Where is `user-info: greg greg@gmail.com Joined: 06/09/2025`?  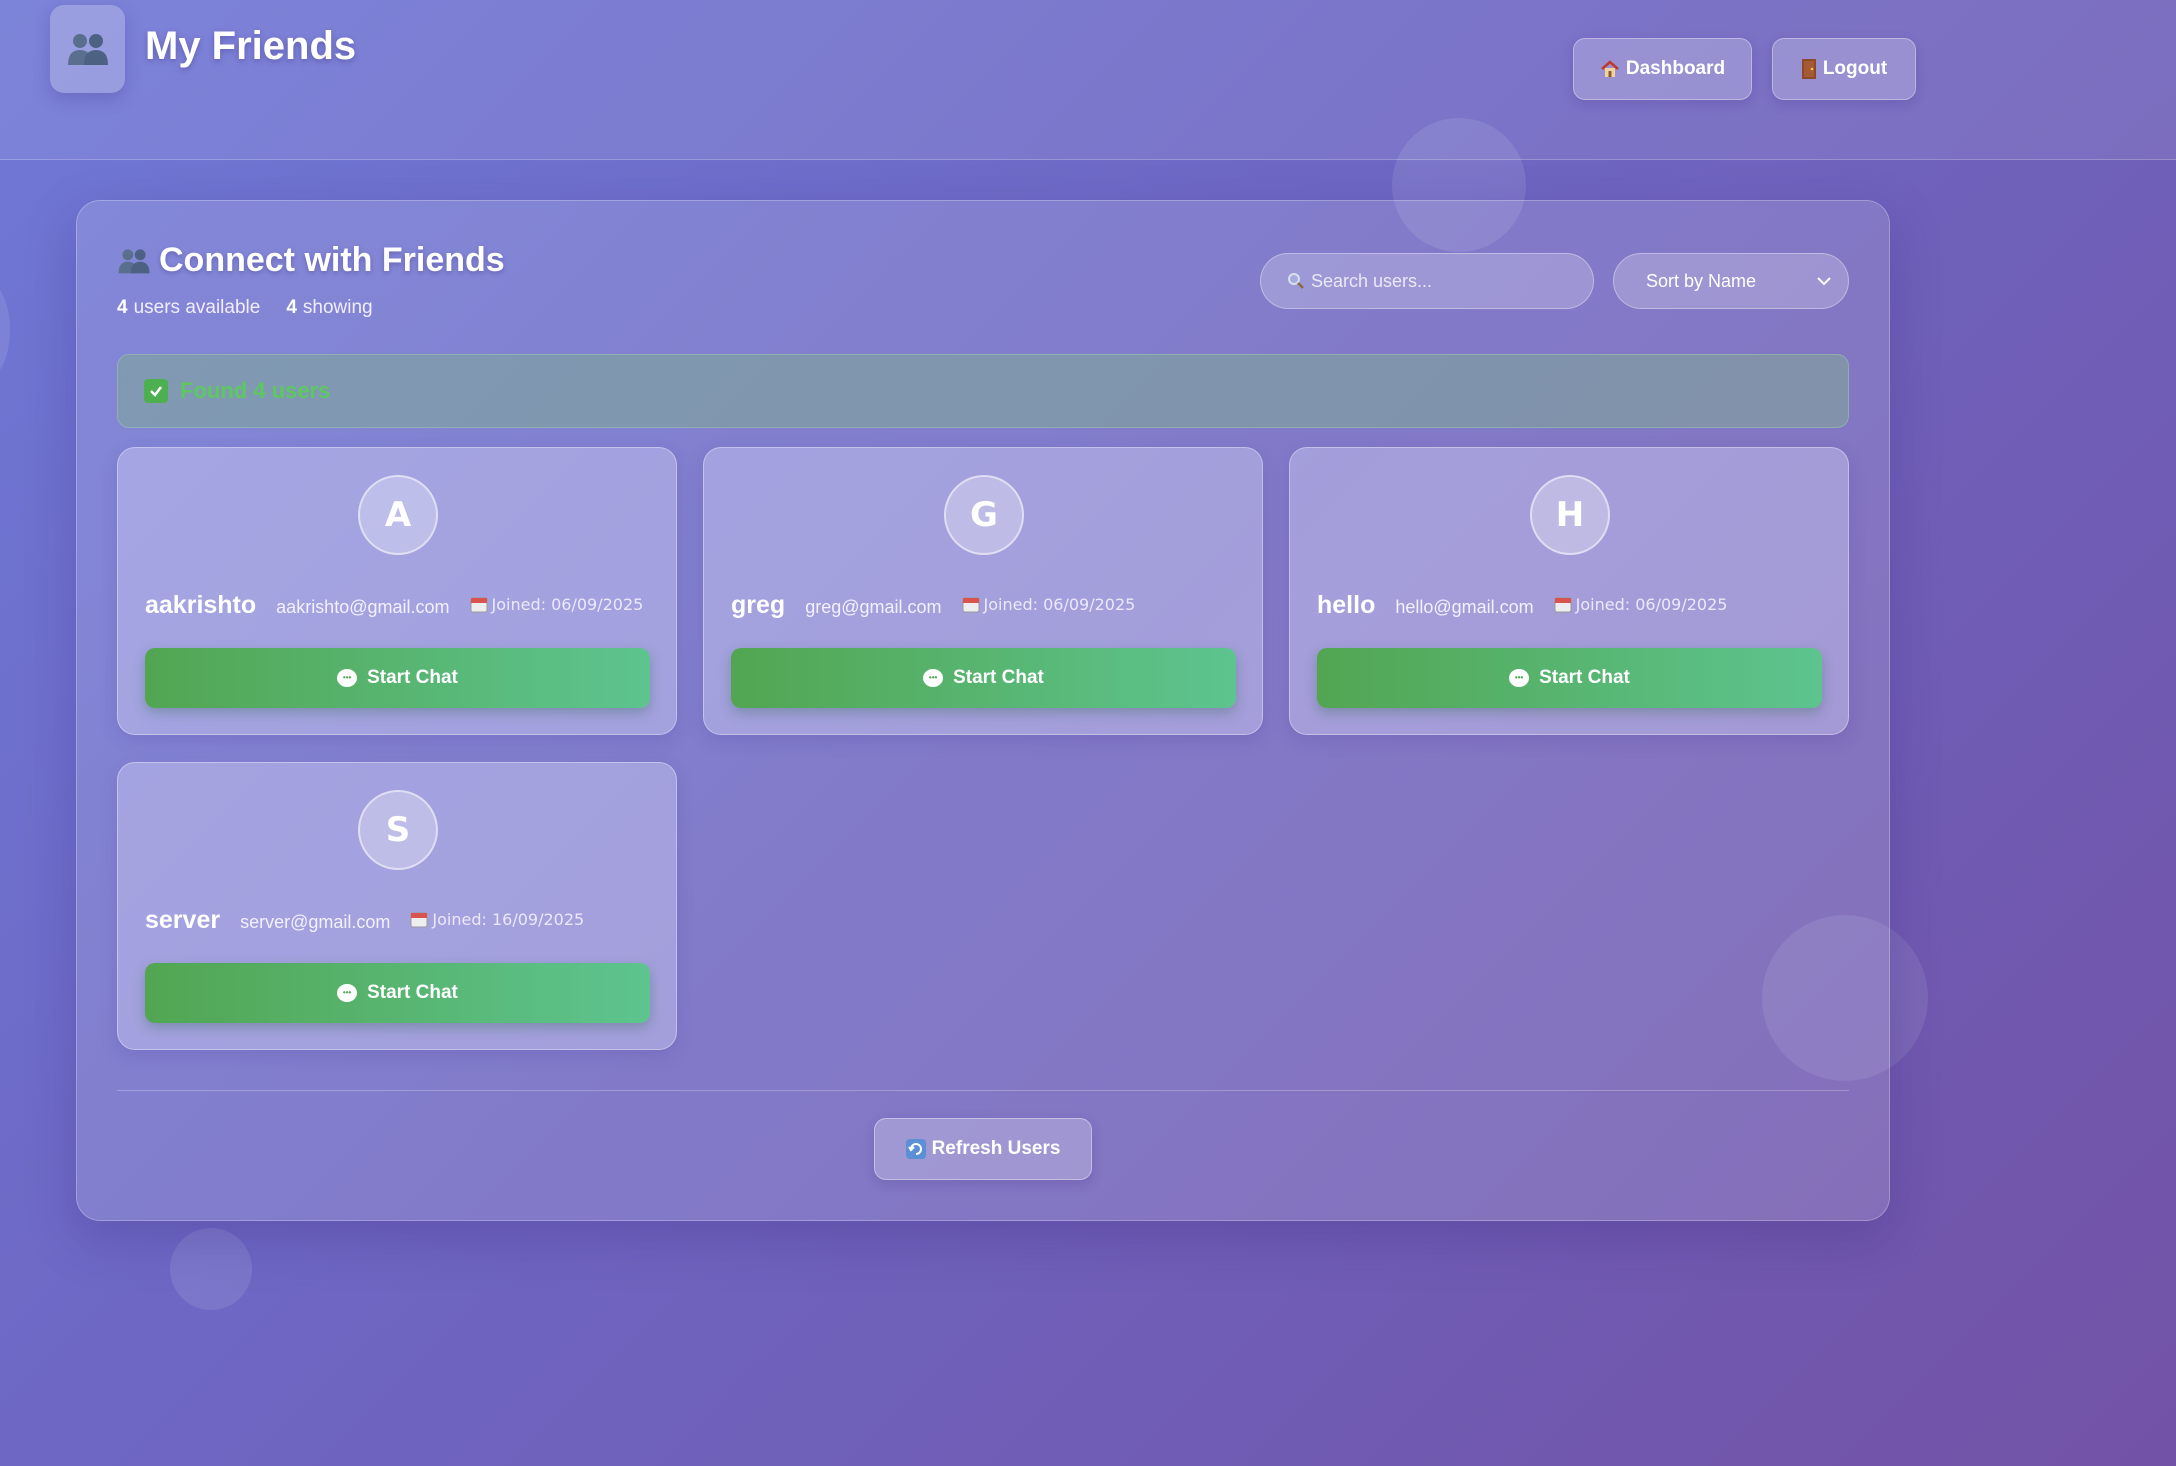
user-info: greg greg@gmail.com Joined: 06/09/2025 is located at coordinates (933, 605).